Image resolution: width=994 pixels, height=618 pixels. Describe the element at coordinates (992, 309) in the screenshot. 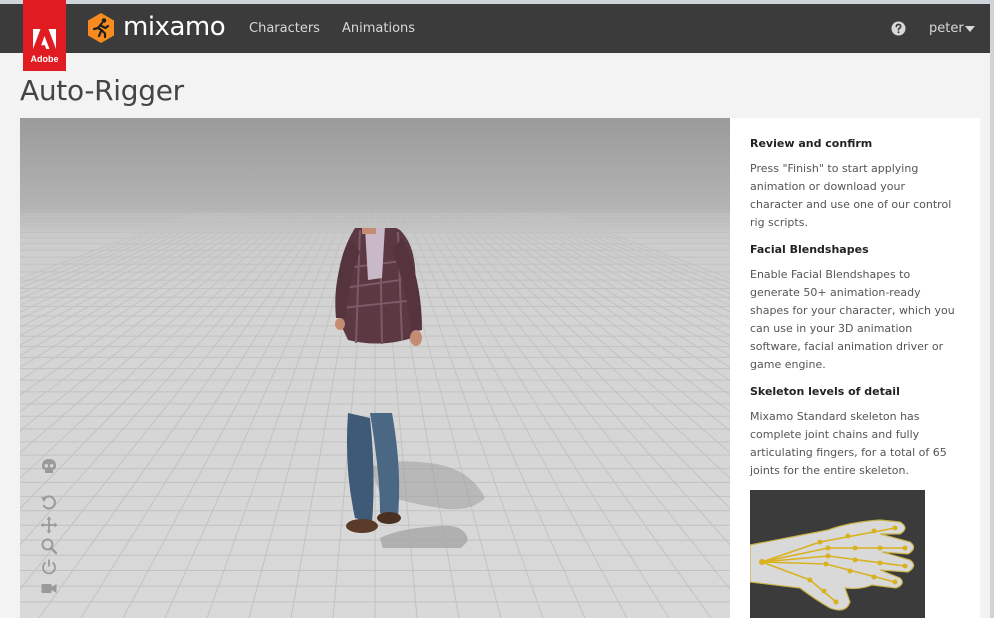

I see `window-chrome-right` at that location.